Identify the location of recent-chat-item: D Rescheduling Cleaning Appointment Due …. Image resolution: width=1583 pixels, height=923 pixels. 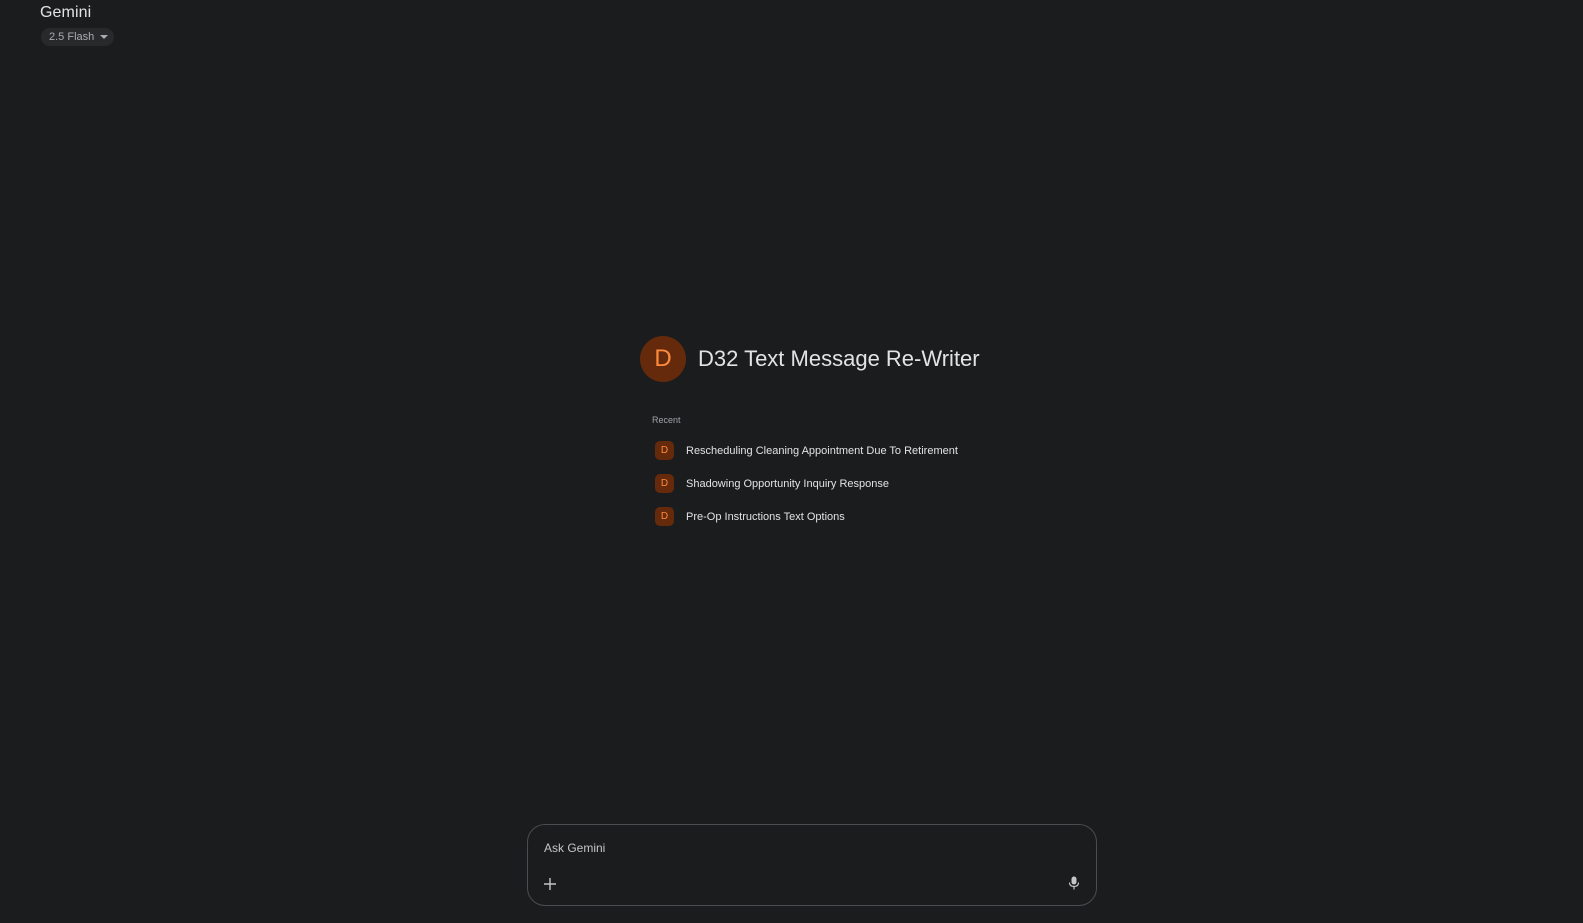
(862, 450).